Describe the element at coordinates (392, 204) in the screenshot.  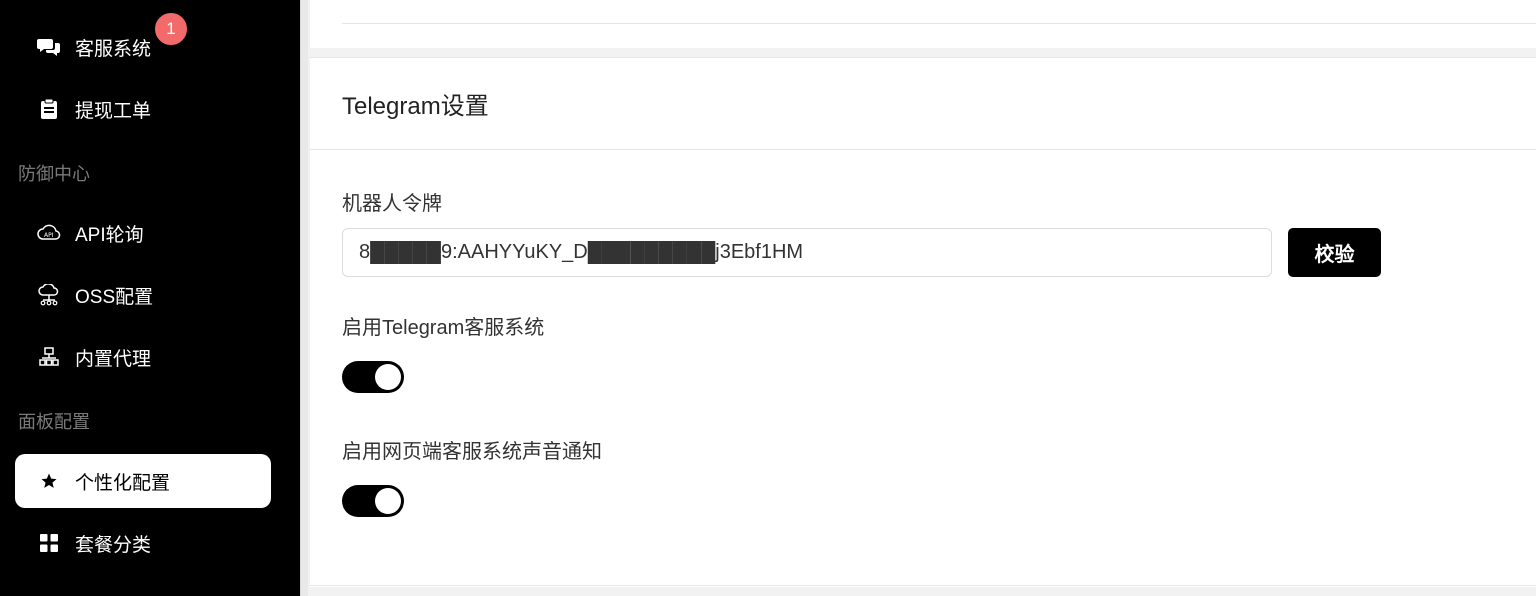
I see `token-label: 机器人令牌` at that location.